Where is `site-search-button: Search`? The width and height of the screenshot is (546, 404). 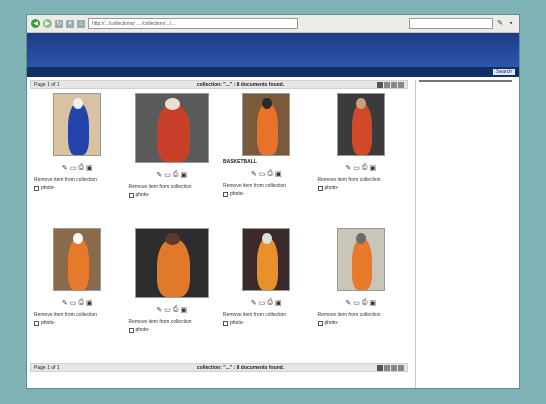
site-search-button: Search is located at coordinates (504, 72).